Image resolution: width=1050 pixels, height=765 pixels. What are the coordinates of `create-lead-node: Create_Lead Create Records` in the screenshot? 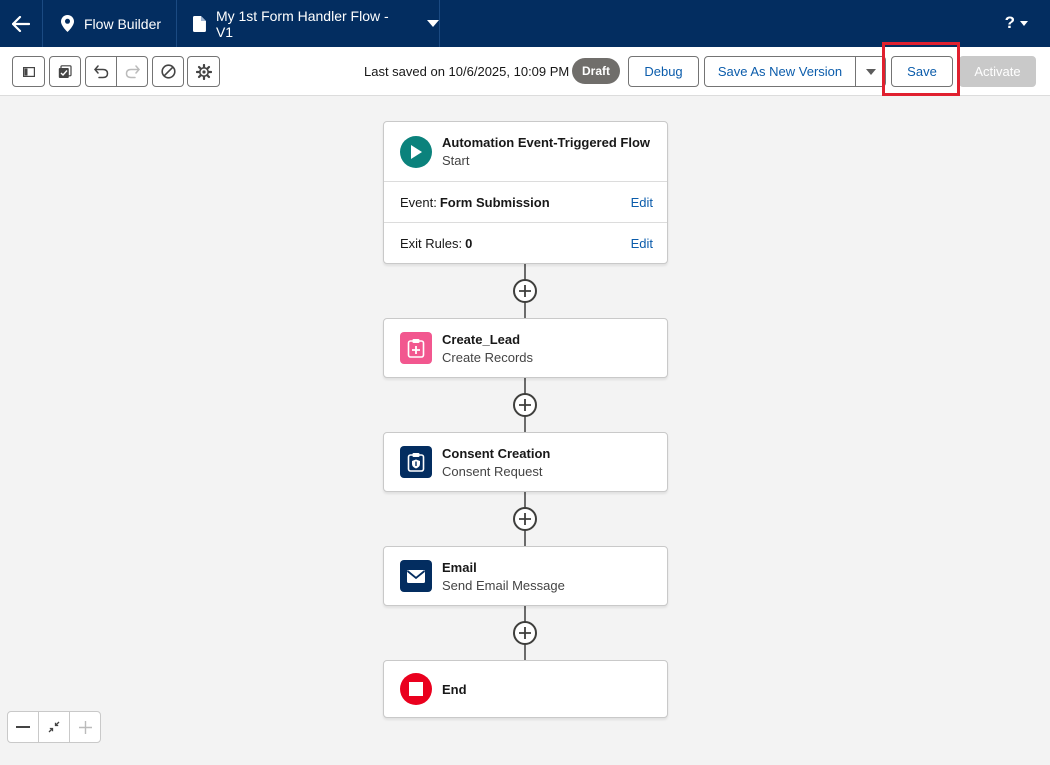 It's located at (525, 348).